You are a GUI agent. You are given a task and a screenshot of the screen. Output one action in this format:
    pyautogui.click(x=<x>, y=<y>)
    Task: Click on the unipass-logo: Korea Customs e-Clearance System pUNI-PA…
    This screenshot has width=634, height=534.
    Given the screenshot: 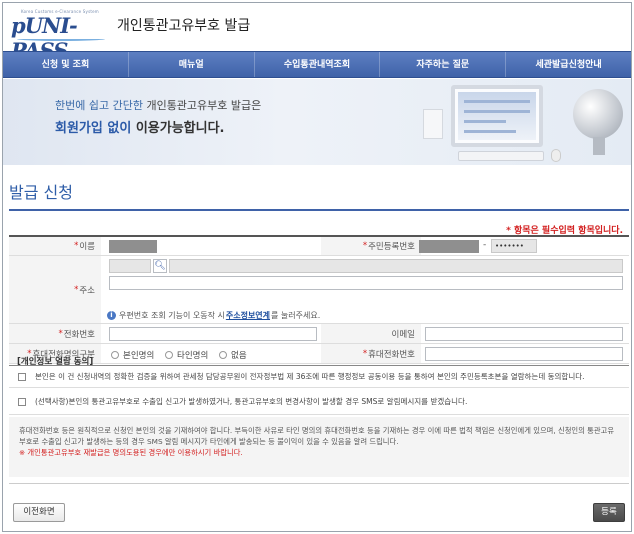 What is the action you would take?
    pyautogui.click(x=61, y=36)
    